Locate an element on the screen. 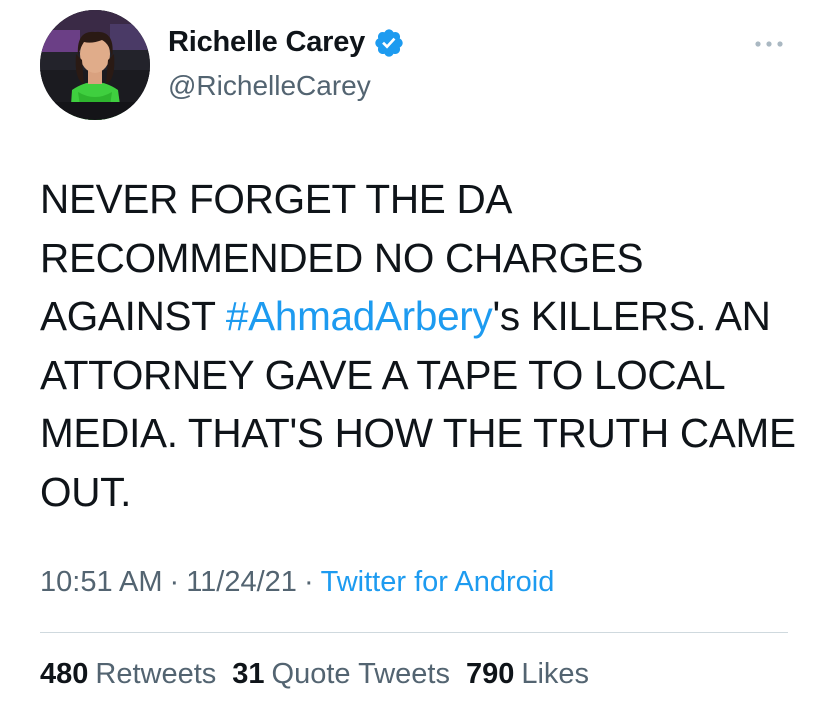  tweet-source-link: Twitter for Android is located at coordinates (438, 582).